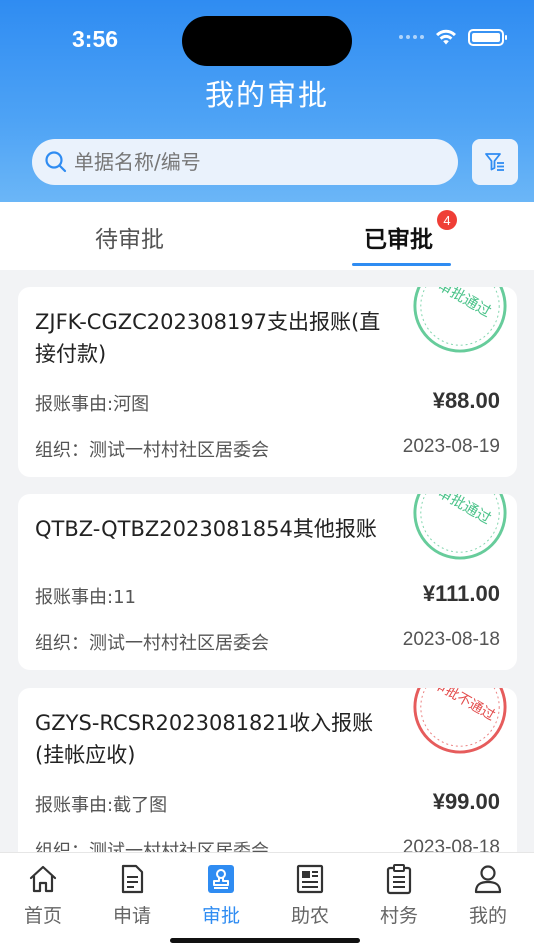  I want to click on tabbar-label: 申请, so click(131, 916).